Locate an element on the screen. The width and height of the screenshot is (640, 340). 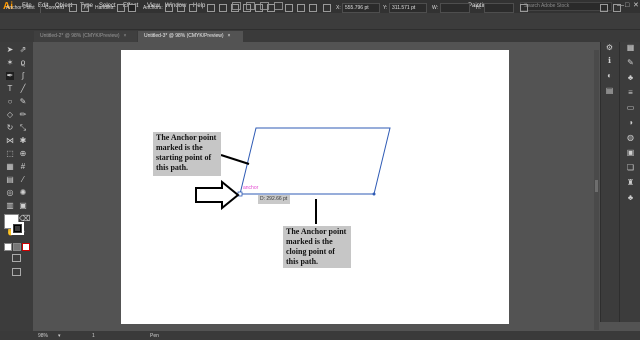
canvas-overlay is located at coordinates (293, 175).